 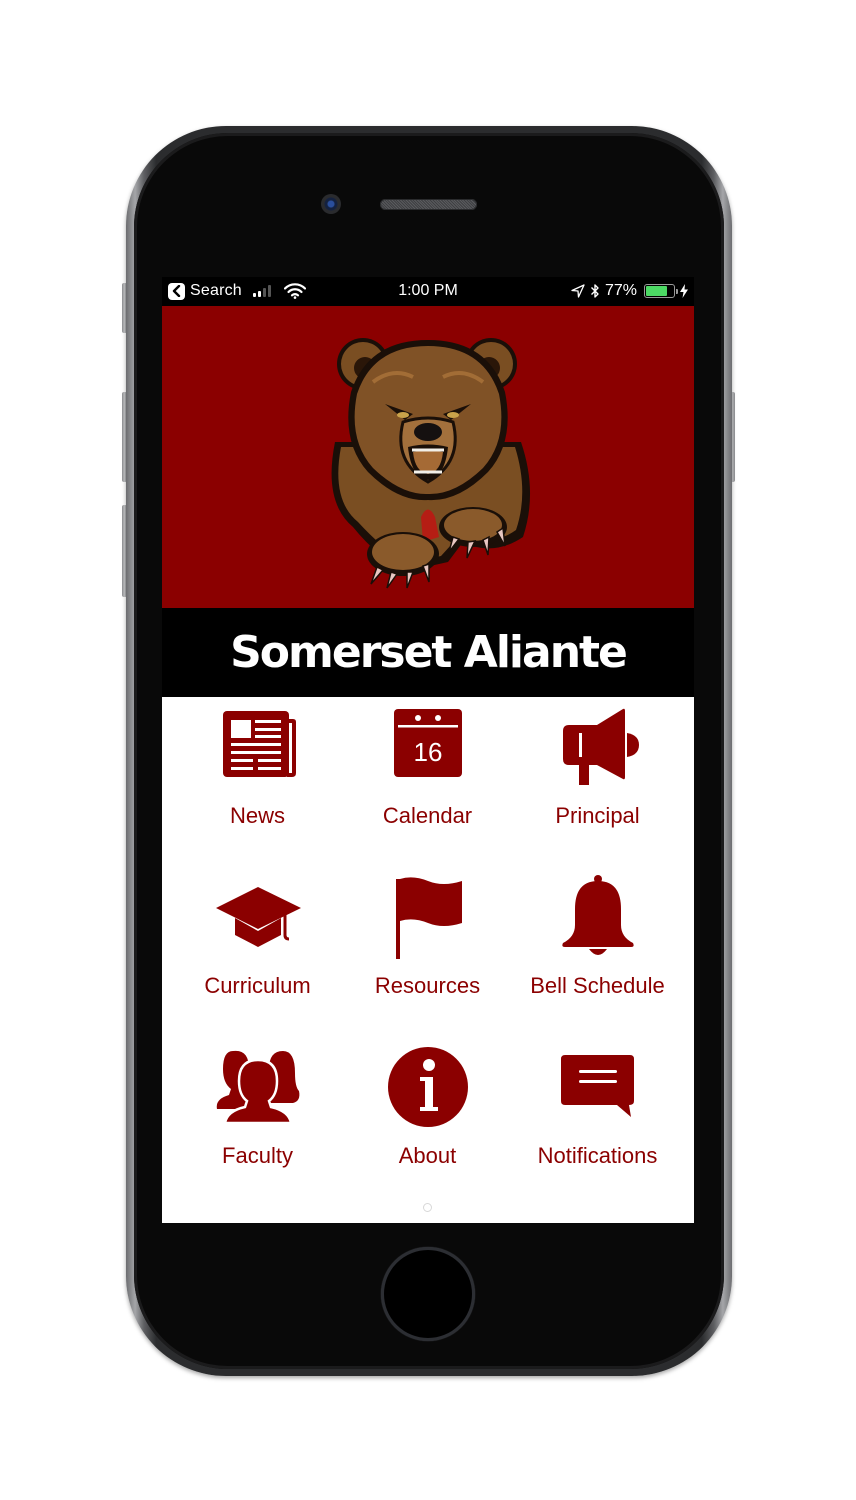 What do you see at coordinates (597, 1155) in the screenshot?
I see `menu-label: Notifications` at bounding box center [597, 1155].